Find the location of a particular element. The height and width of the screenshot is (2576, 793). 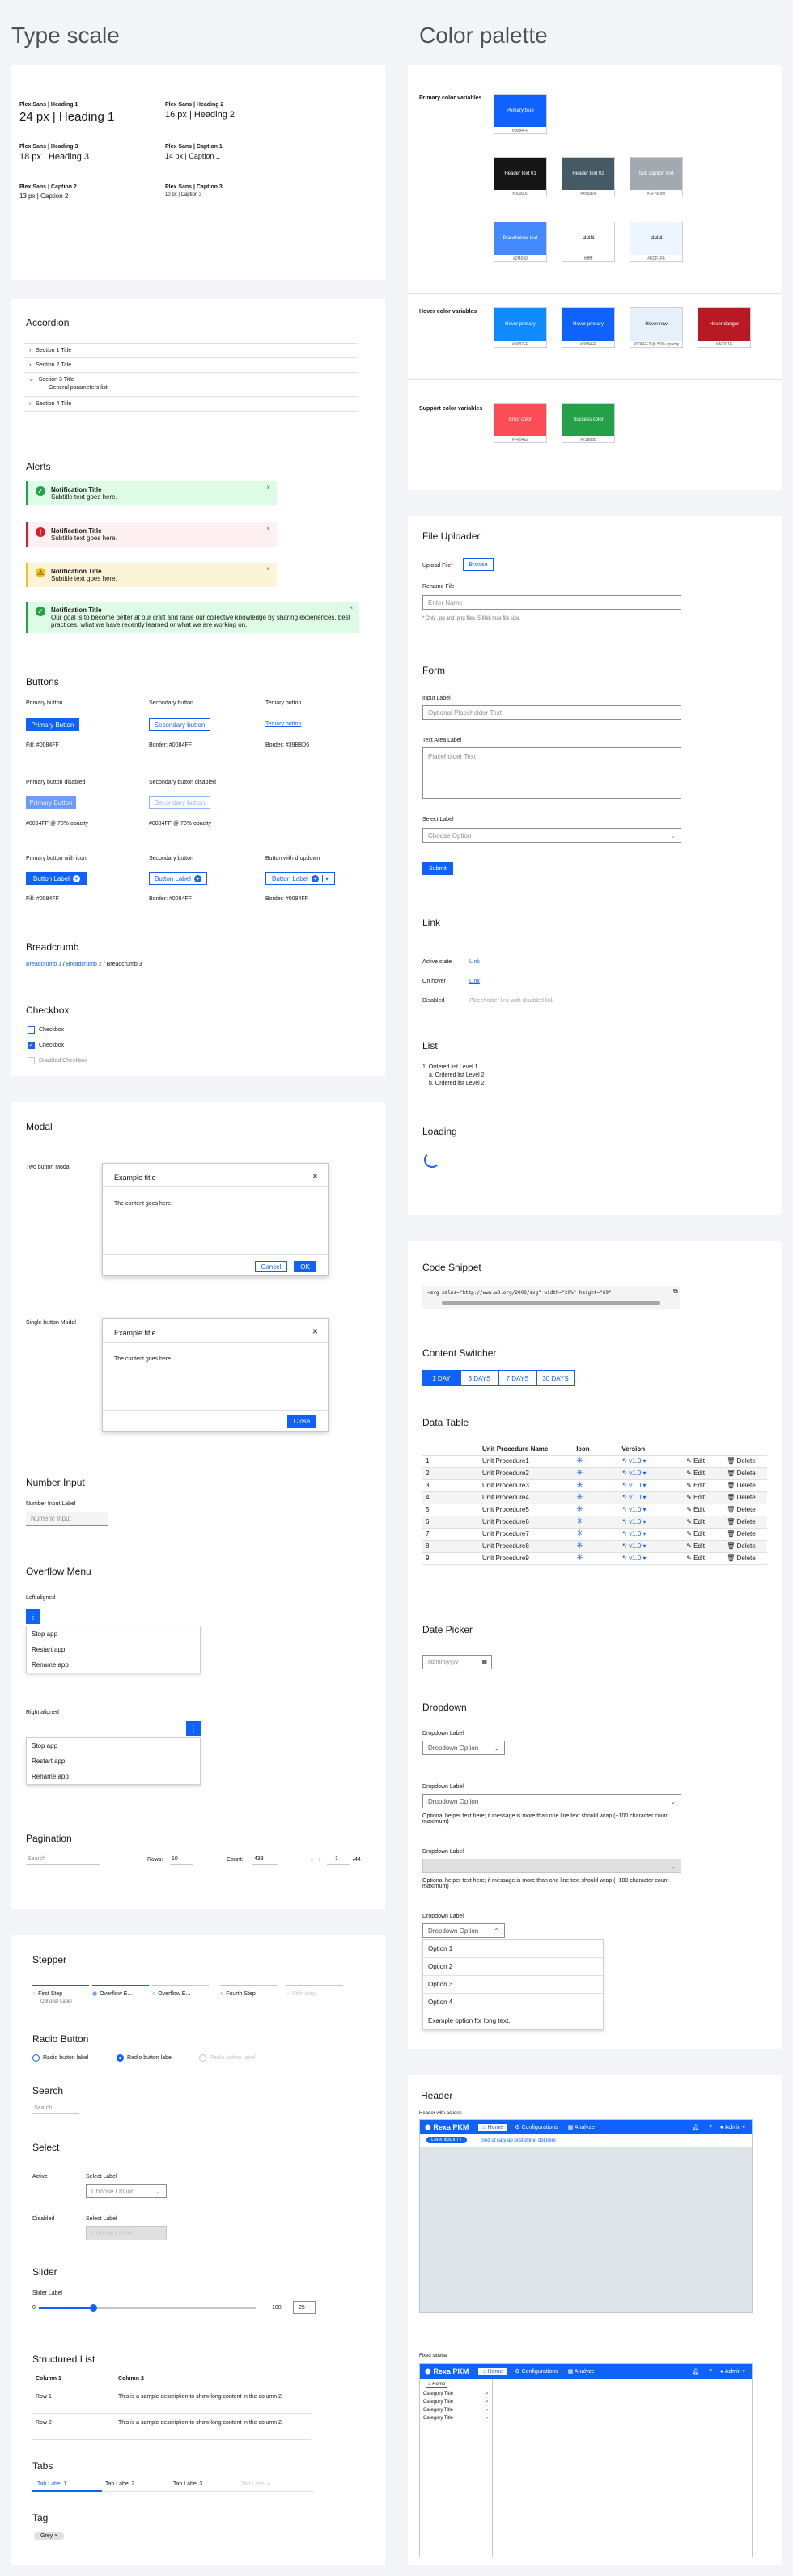

accordion-item: › Section 1 Title is located at coordinates (50, 351).